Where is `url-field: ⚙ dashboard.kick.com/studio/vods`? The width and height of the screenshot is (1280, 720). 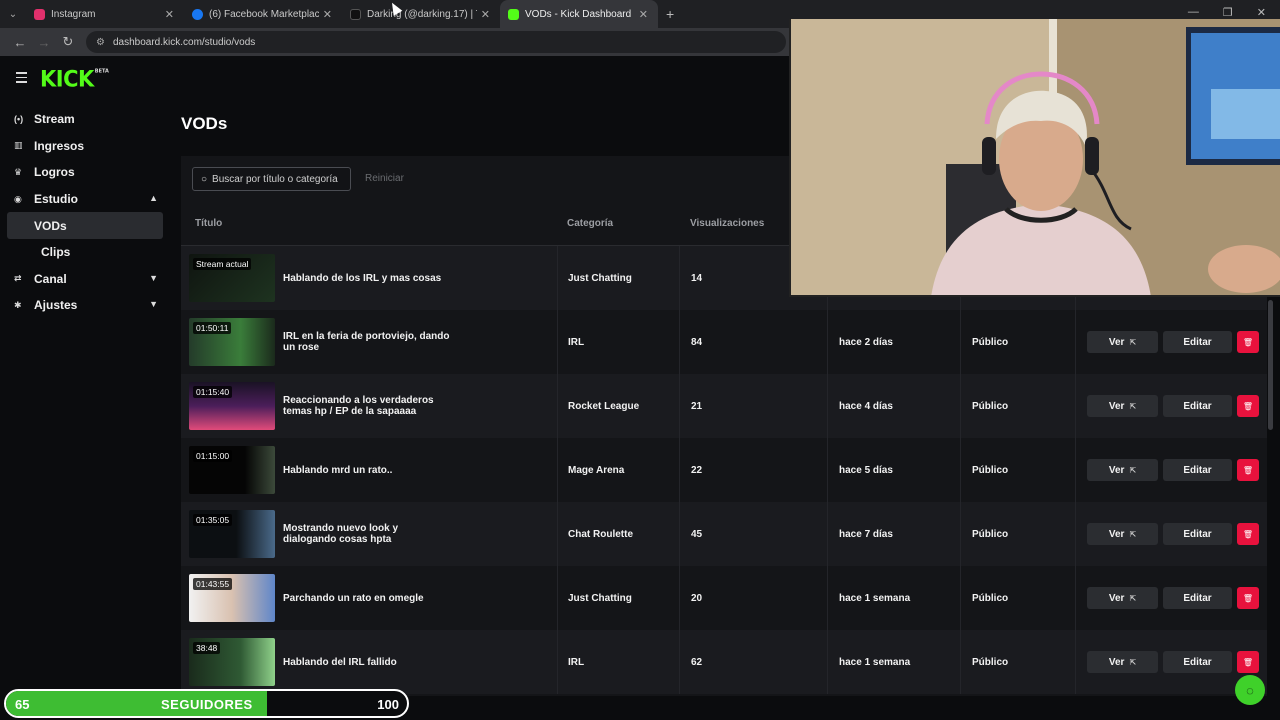
url-field: ⚙ dashboard.kick.com/studio/vods is located at coordinates (436, 42).